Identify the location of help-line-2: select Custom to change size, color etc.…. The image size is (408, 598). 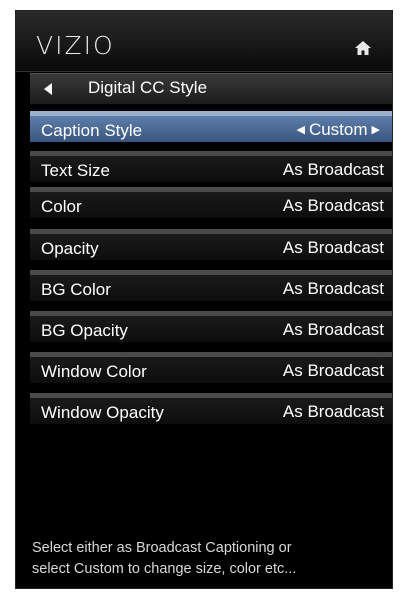
(164, 569).